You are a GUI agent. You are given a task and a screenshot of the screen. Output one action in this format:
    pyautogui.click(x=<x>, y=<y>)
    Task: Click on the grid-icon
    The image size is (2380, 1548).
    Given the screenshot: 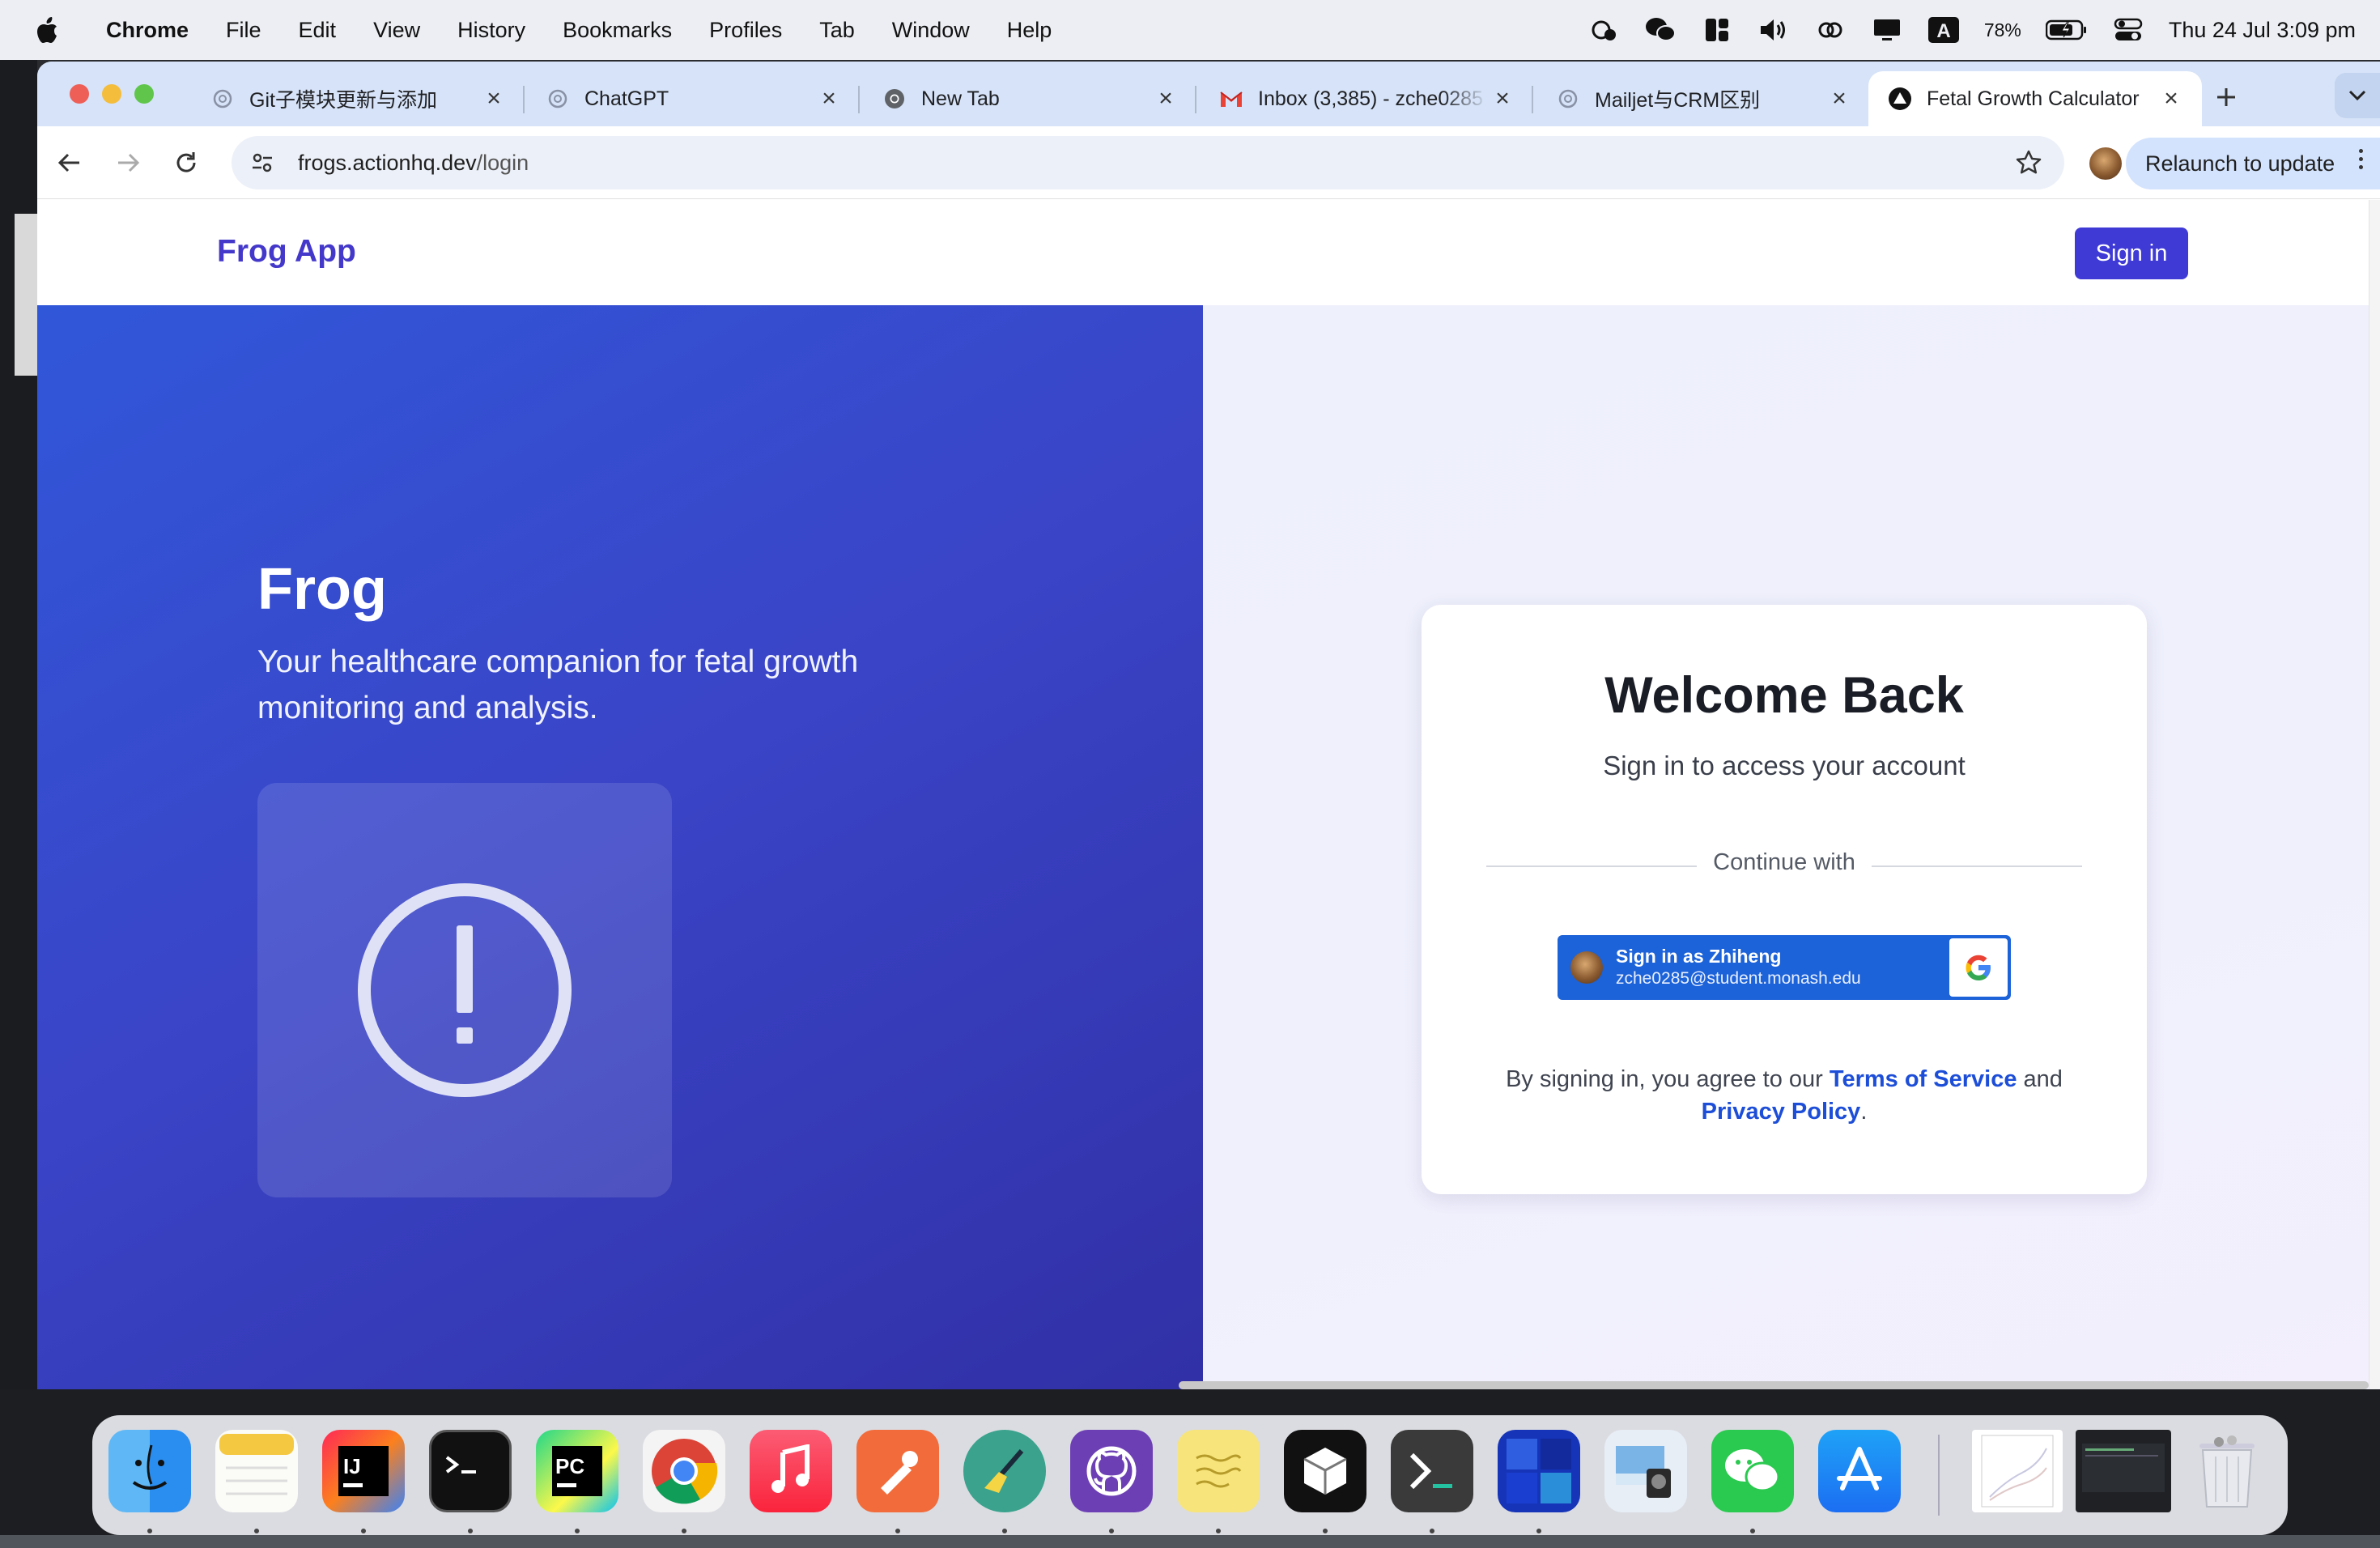 What is the action you would take?
    pyautogui.click(x=1717, y=30)
    